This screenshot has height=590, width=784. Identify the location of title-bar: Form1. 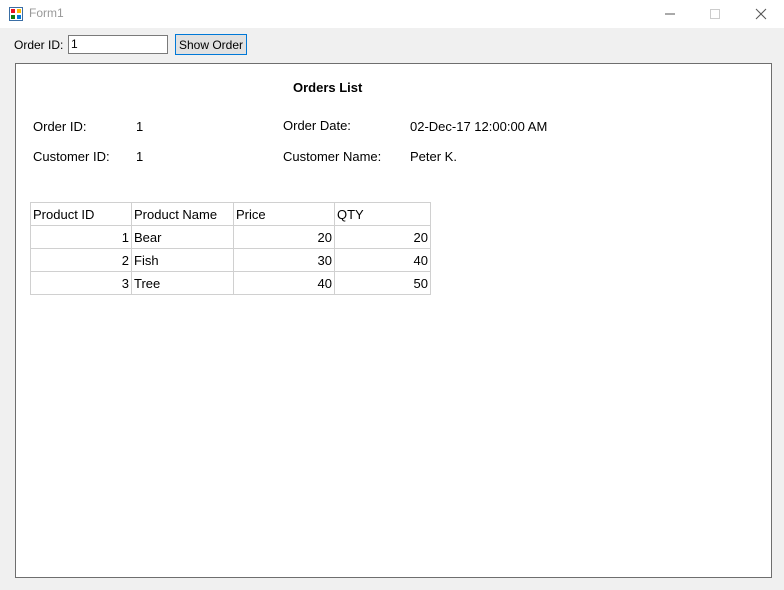
(392, 14).